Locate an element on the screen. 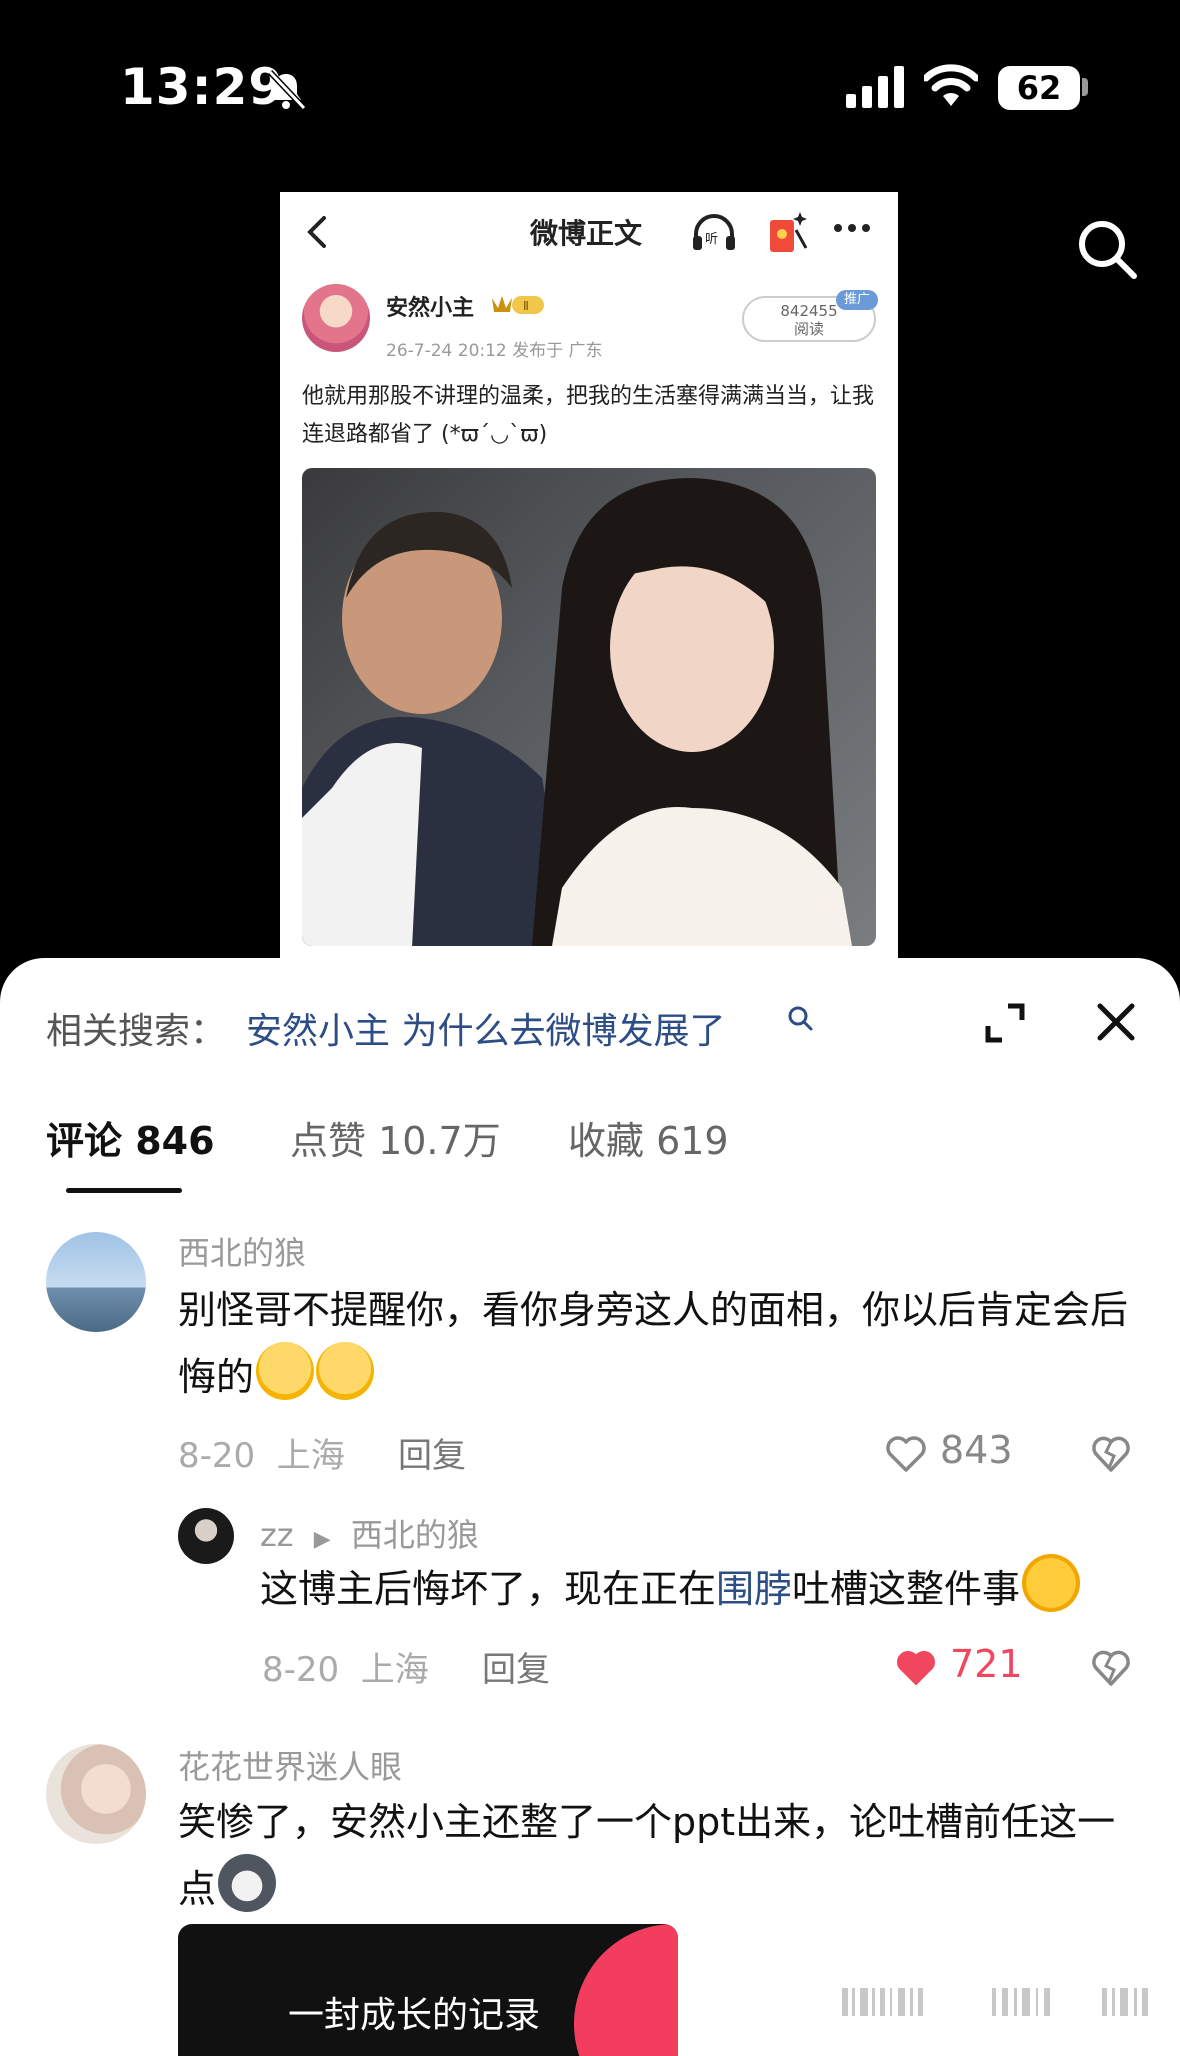  comment-text: 笑惨了，安然小主还整了一个ppt出来，论吐槽前任这一点 is located at coordinates (658, 1855).